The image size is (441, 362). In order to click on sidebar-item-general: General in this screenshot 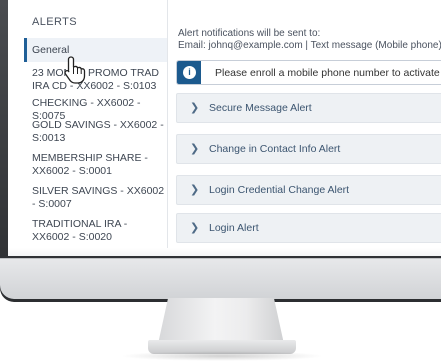, I will do `click(95, 50)`.